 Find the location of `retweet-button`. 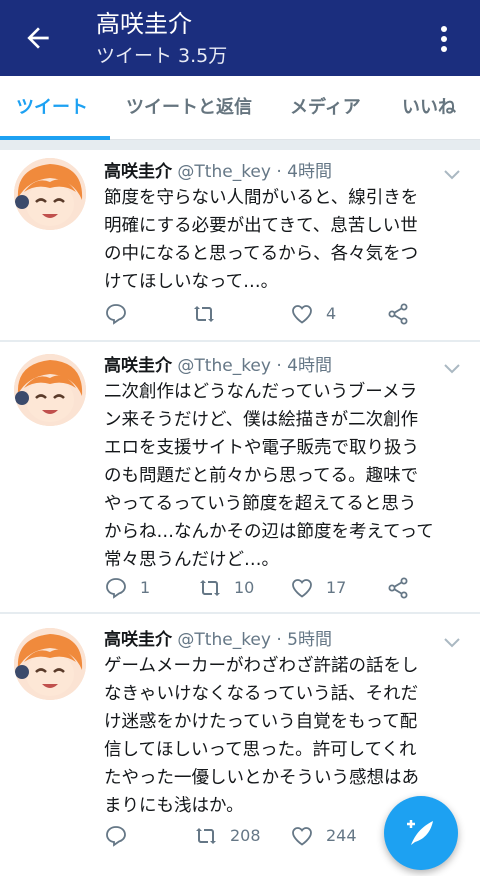

retweet-button is located at coordinates (232, 314).